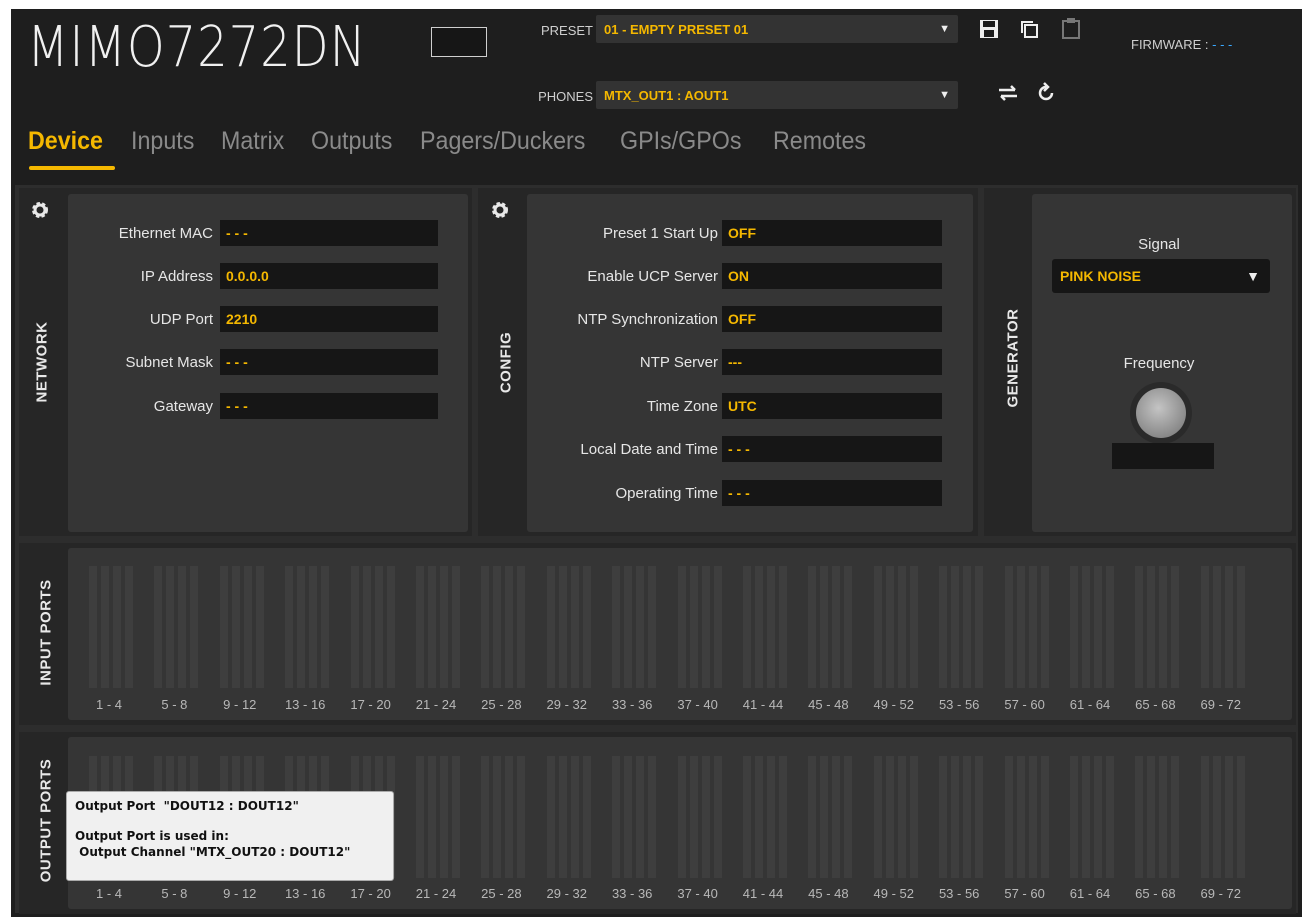 Image resolution: width=1306 pixels, height=922 pixels. Describe the element at coordinates (329, 276) in the screenshot. I see `ip-address-field: 0.0.0.0` at that location.